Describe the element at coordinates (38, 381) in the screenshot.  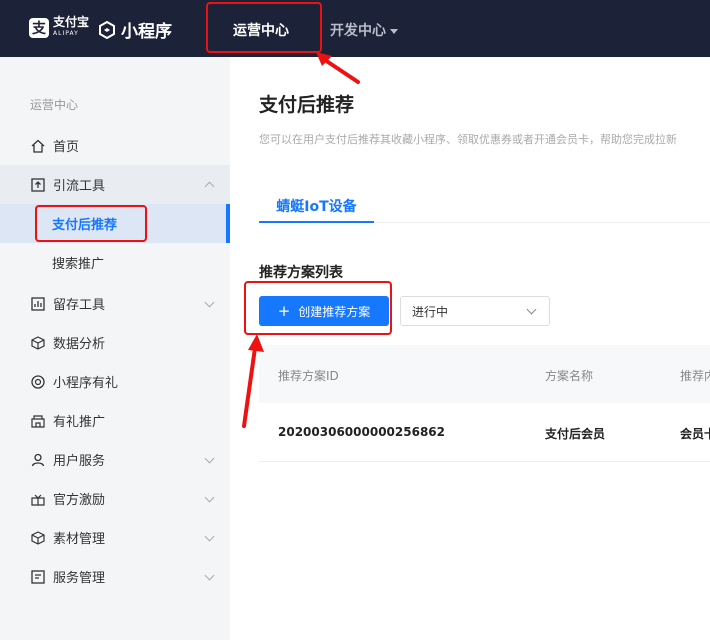
I see `gift-icon` at that location.